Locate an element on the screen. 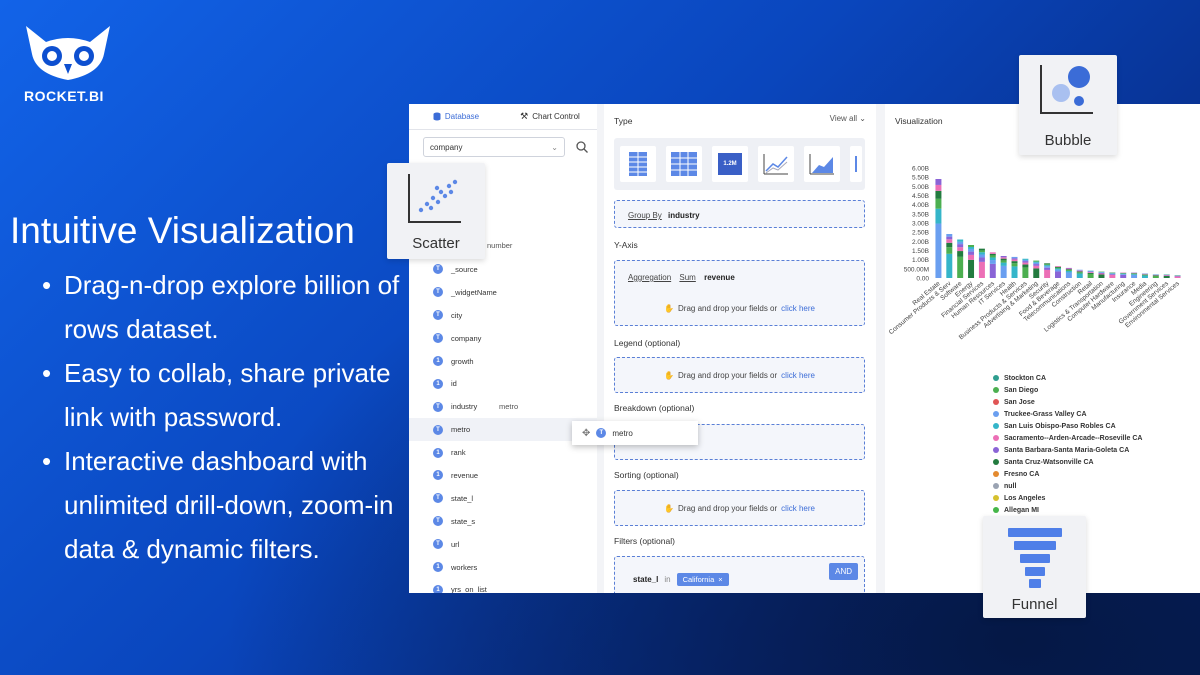 The height and width of the screenshot is (675, 1200). field-item: 1 id is located at coordinates (503, 383).